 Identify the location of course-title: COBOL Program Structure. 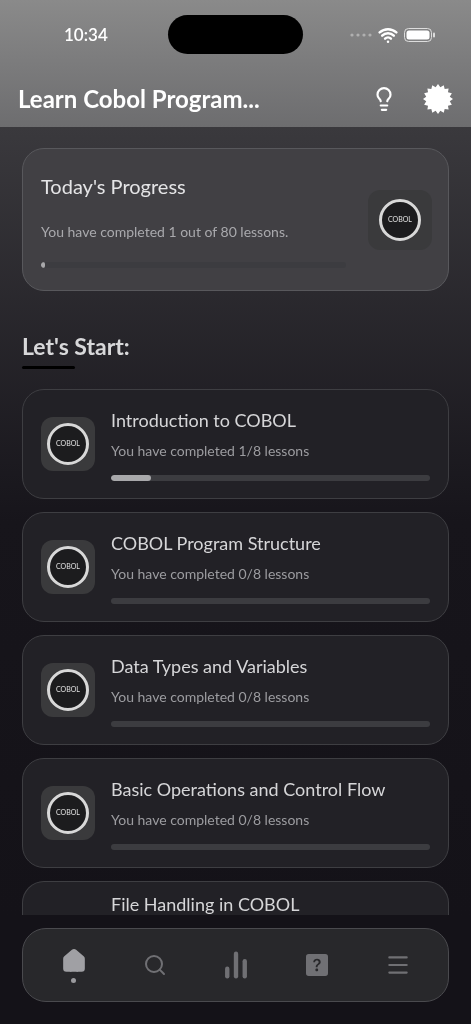
(216, 543).